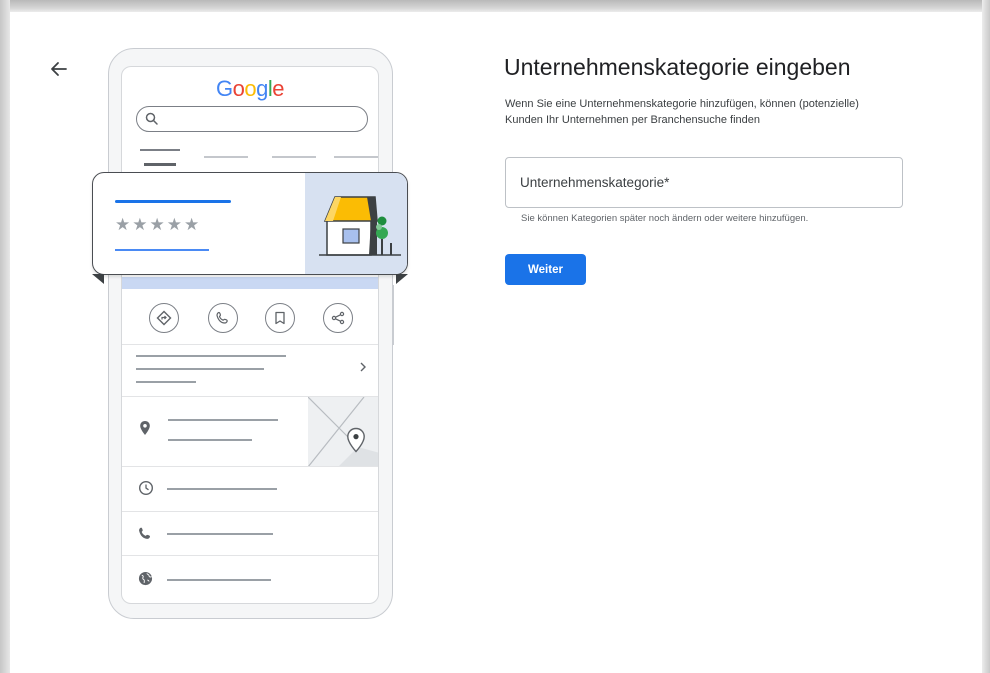 This screenshot has height=673, width=990. Describe the element at coordinates (360, 226) in the screenshot. I see `storefront-icon` at that location.